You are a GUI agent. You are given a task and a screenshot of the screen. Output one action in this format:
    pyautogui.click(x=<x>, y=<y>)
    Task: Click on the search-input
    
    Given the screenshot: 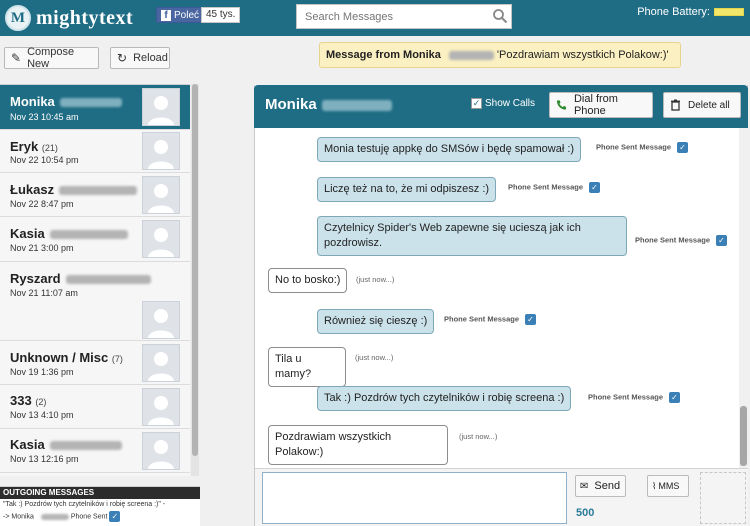 What is the action you would take?
    pyautogui.click(x=389, y=16)
    